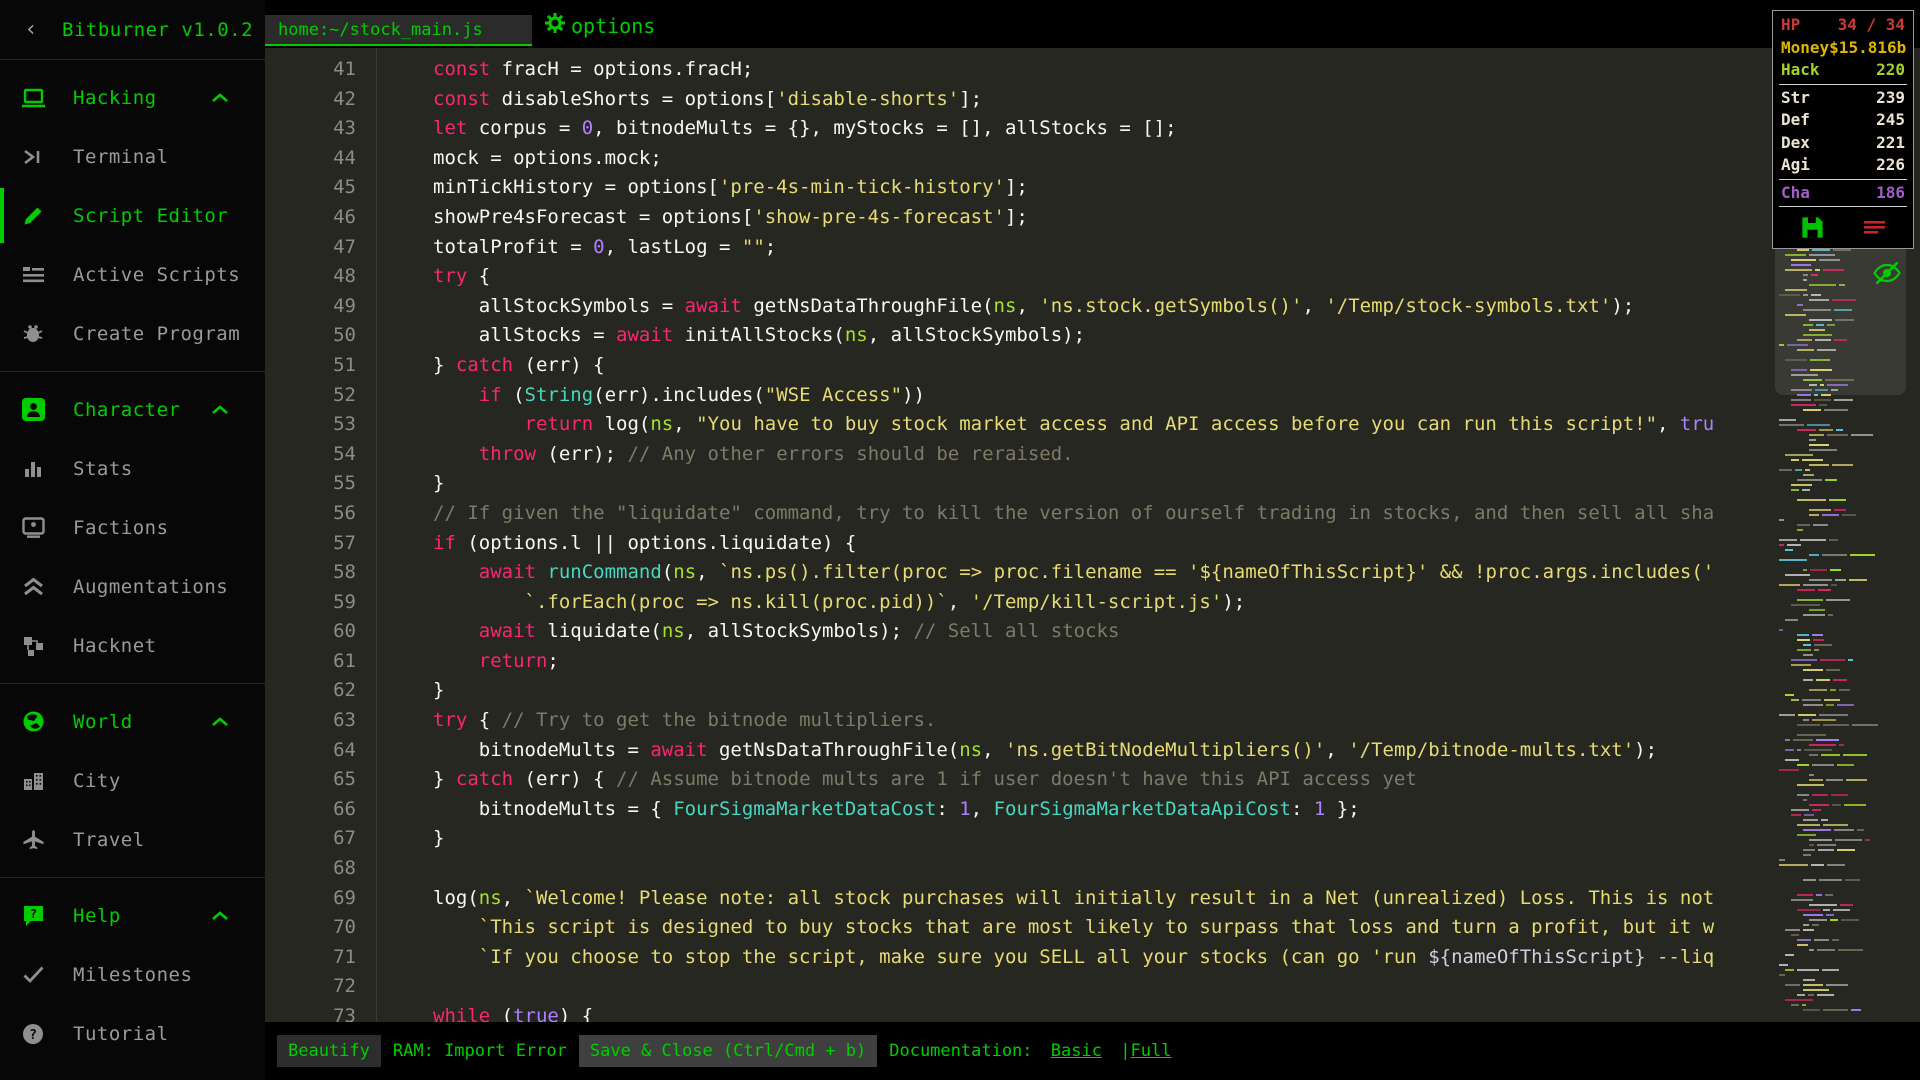  I want to click on line-number: 70, so click(344, 927).